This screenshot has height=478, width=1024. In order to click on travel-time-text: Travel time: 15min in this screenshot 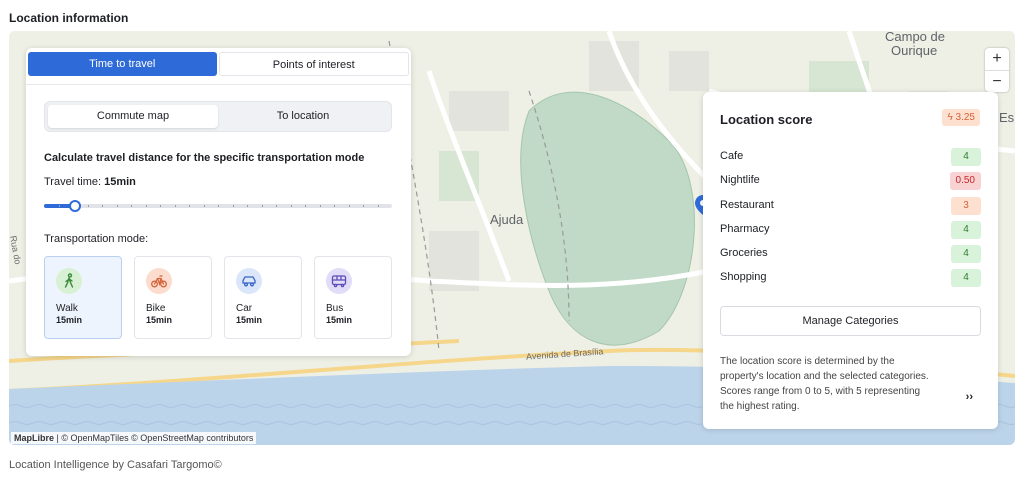, I will do `click(90, 182)`.